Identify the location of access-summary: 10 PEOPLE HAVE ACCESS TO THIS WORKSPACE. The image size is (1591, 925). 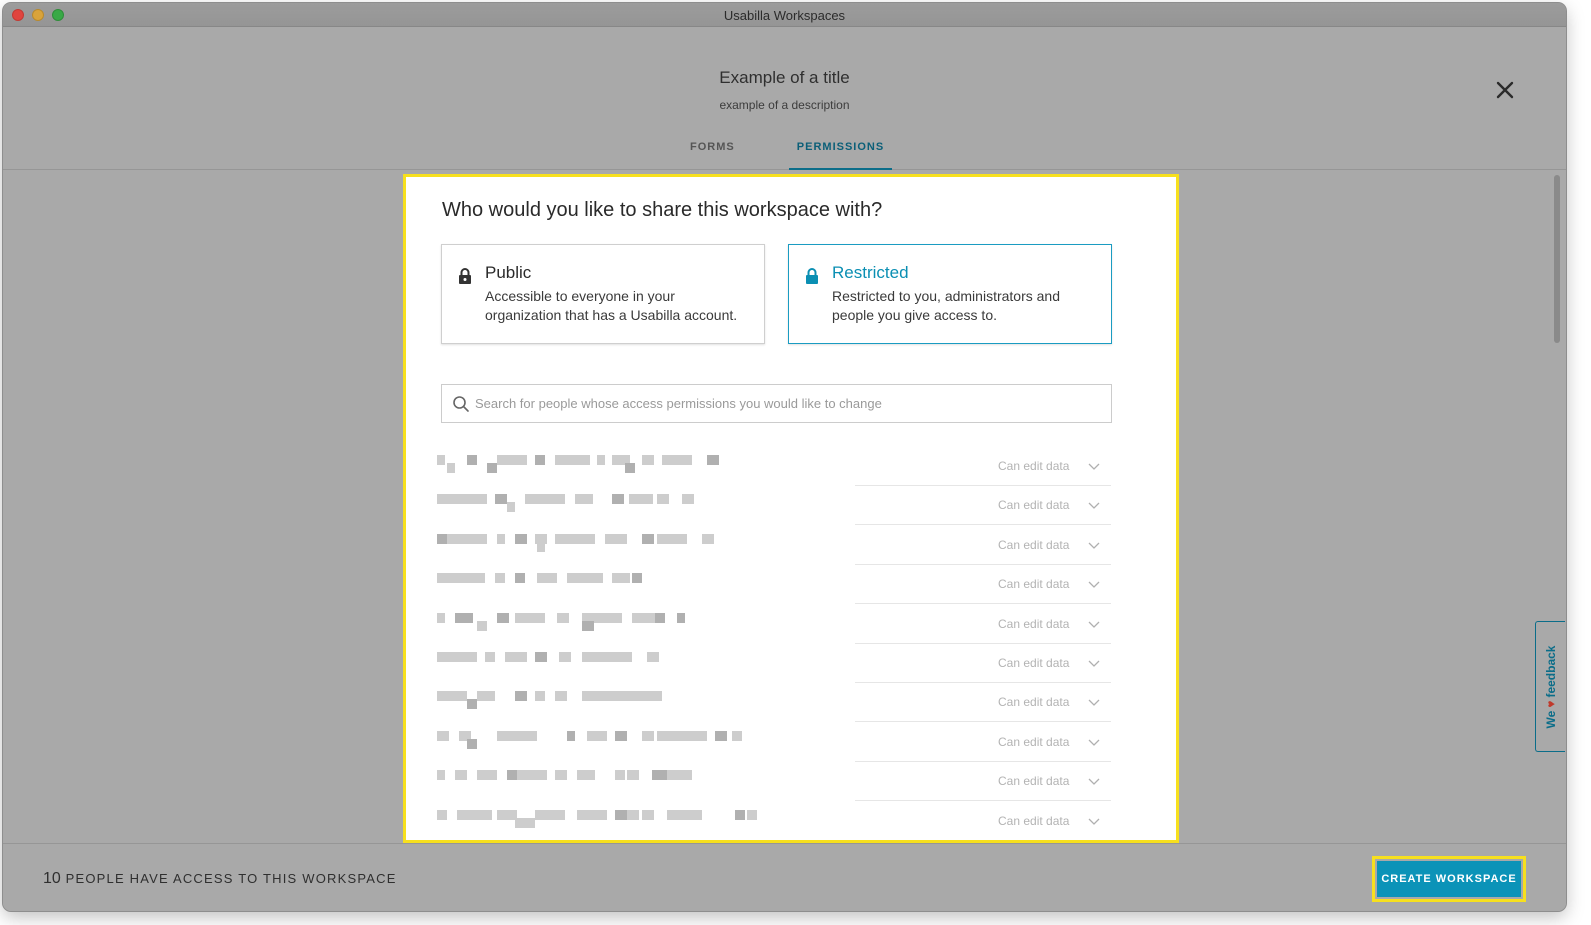
(220, 879).